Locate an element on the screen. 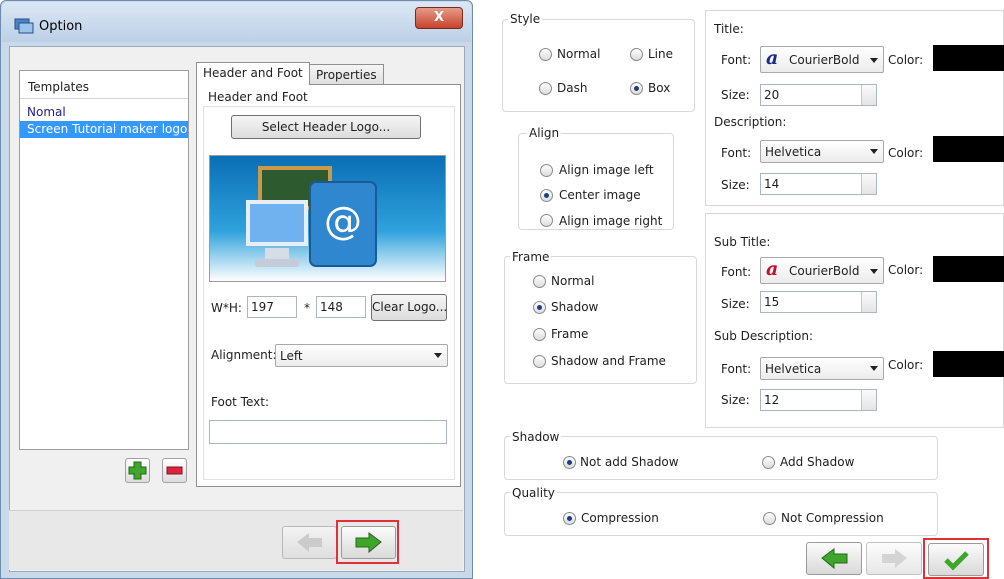 The width and height of the screenshot is (1004, 579). font-a-icon: a is located at coordinates (772, 269).